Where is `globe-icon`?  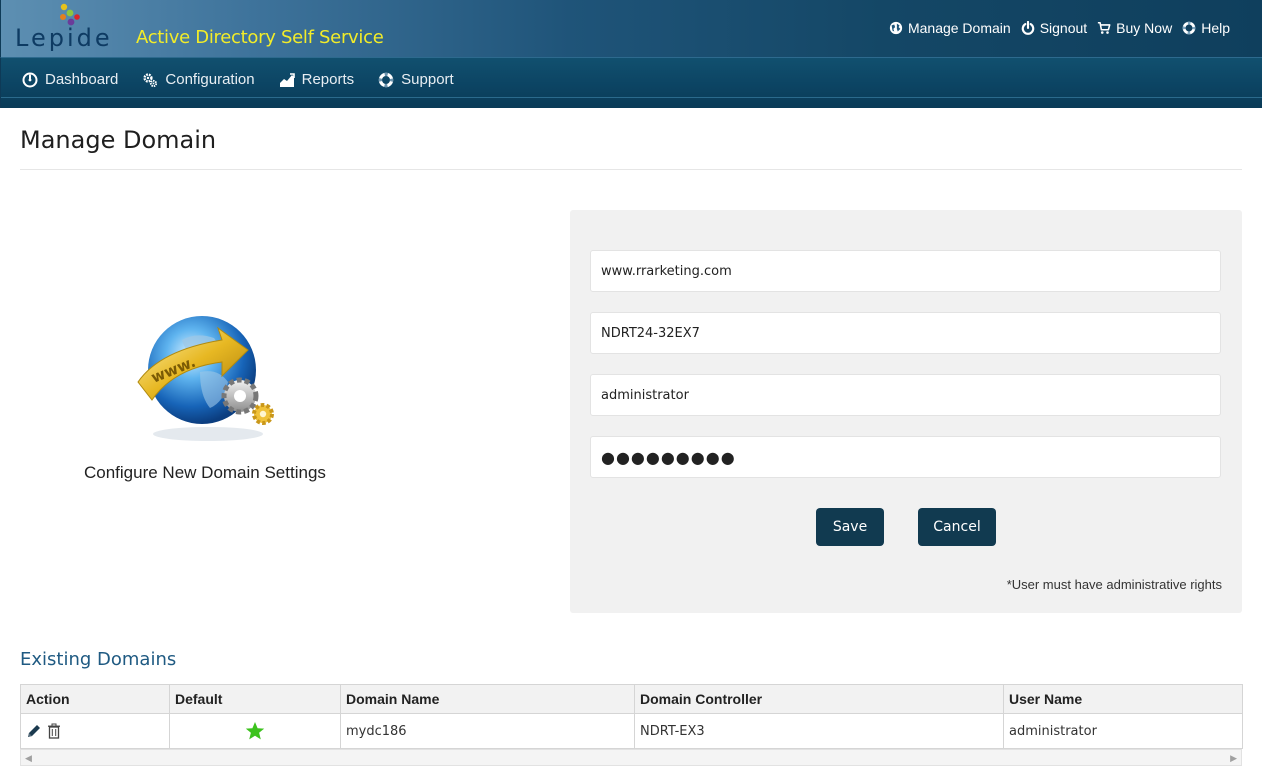
globe-icon is located at coordinates (896, 28).